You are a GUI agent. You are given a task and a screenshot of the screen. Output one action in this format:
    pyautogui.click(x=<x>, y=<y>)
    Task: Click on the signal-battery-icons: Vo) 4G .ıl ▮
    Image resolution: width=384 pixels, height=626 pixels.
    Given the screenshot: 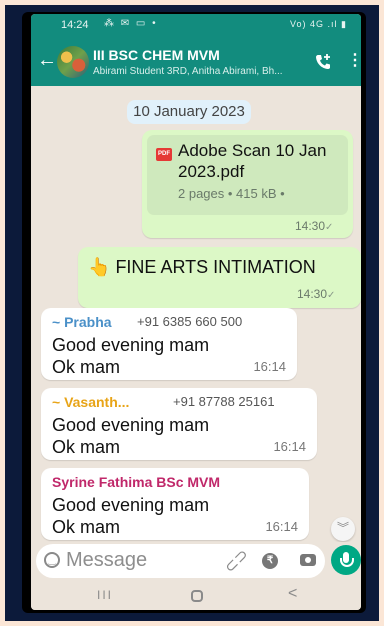 What is the action you would take?
    pyautogui.click(x=318, y=24)
    